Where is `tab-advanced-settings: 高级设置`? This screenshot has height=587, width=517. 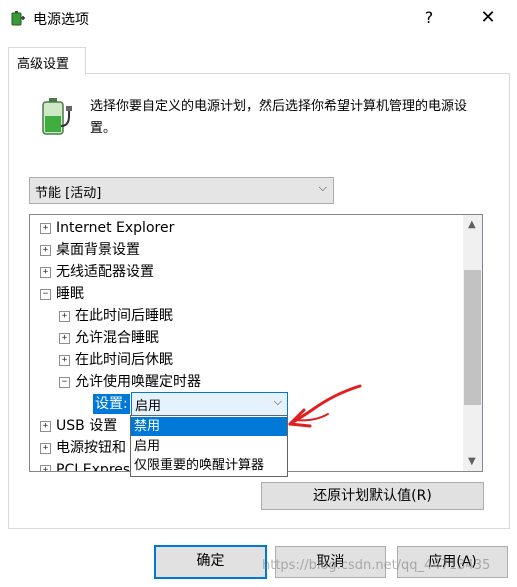
tab-advanced-settings: 高级设置 is located at coordinates (47, 61).